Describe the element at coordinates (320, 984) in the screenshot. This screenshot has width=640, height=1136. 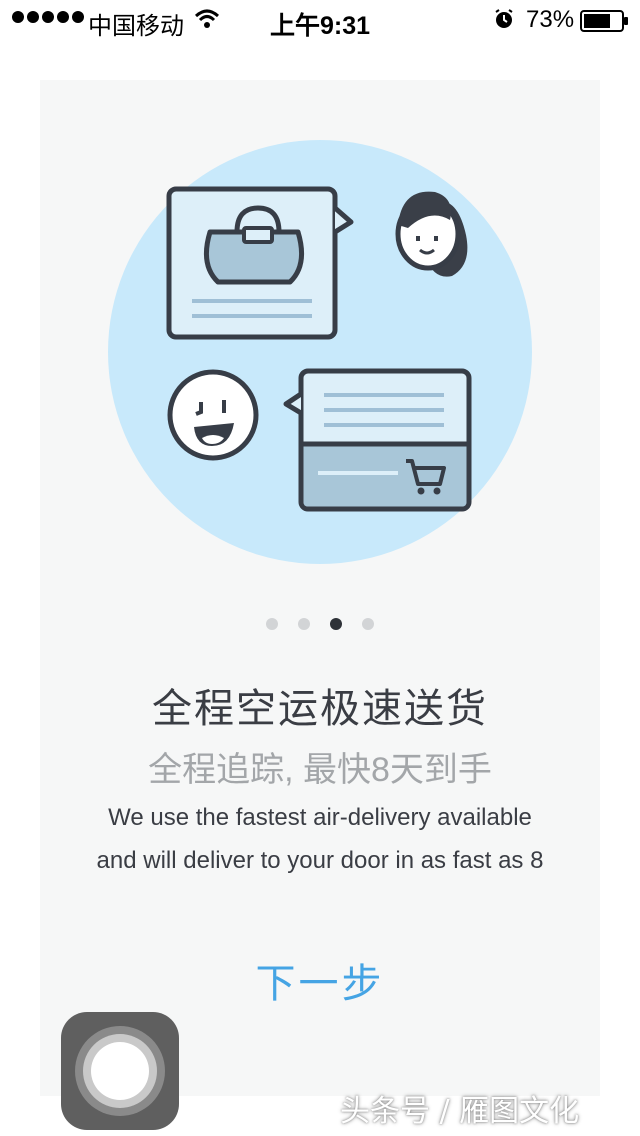
I see `next-button: 下一步` at that location.